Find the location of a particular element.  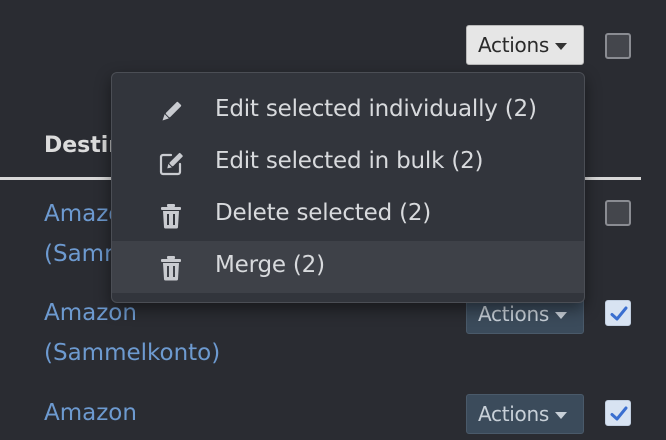

menu-item-label: Delete selected (2) is located at coordinates (323, 213).